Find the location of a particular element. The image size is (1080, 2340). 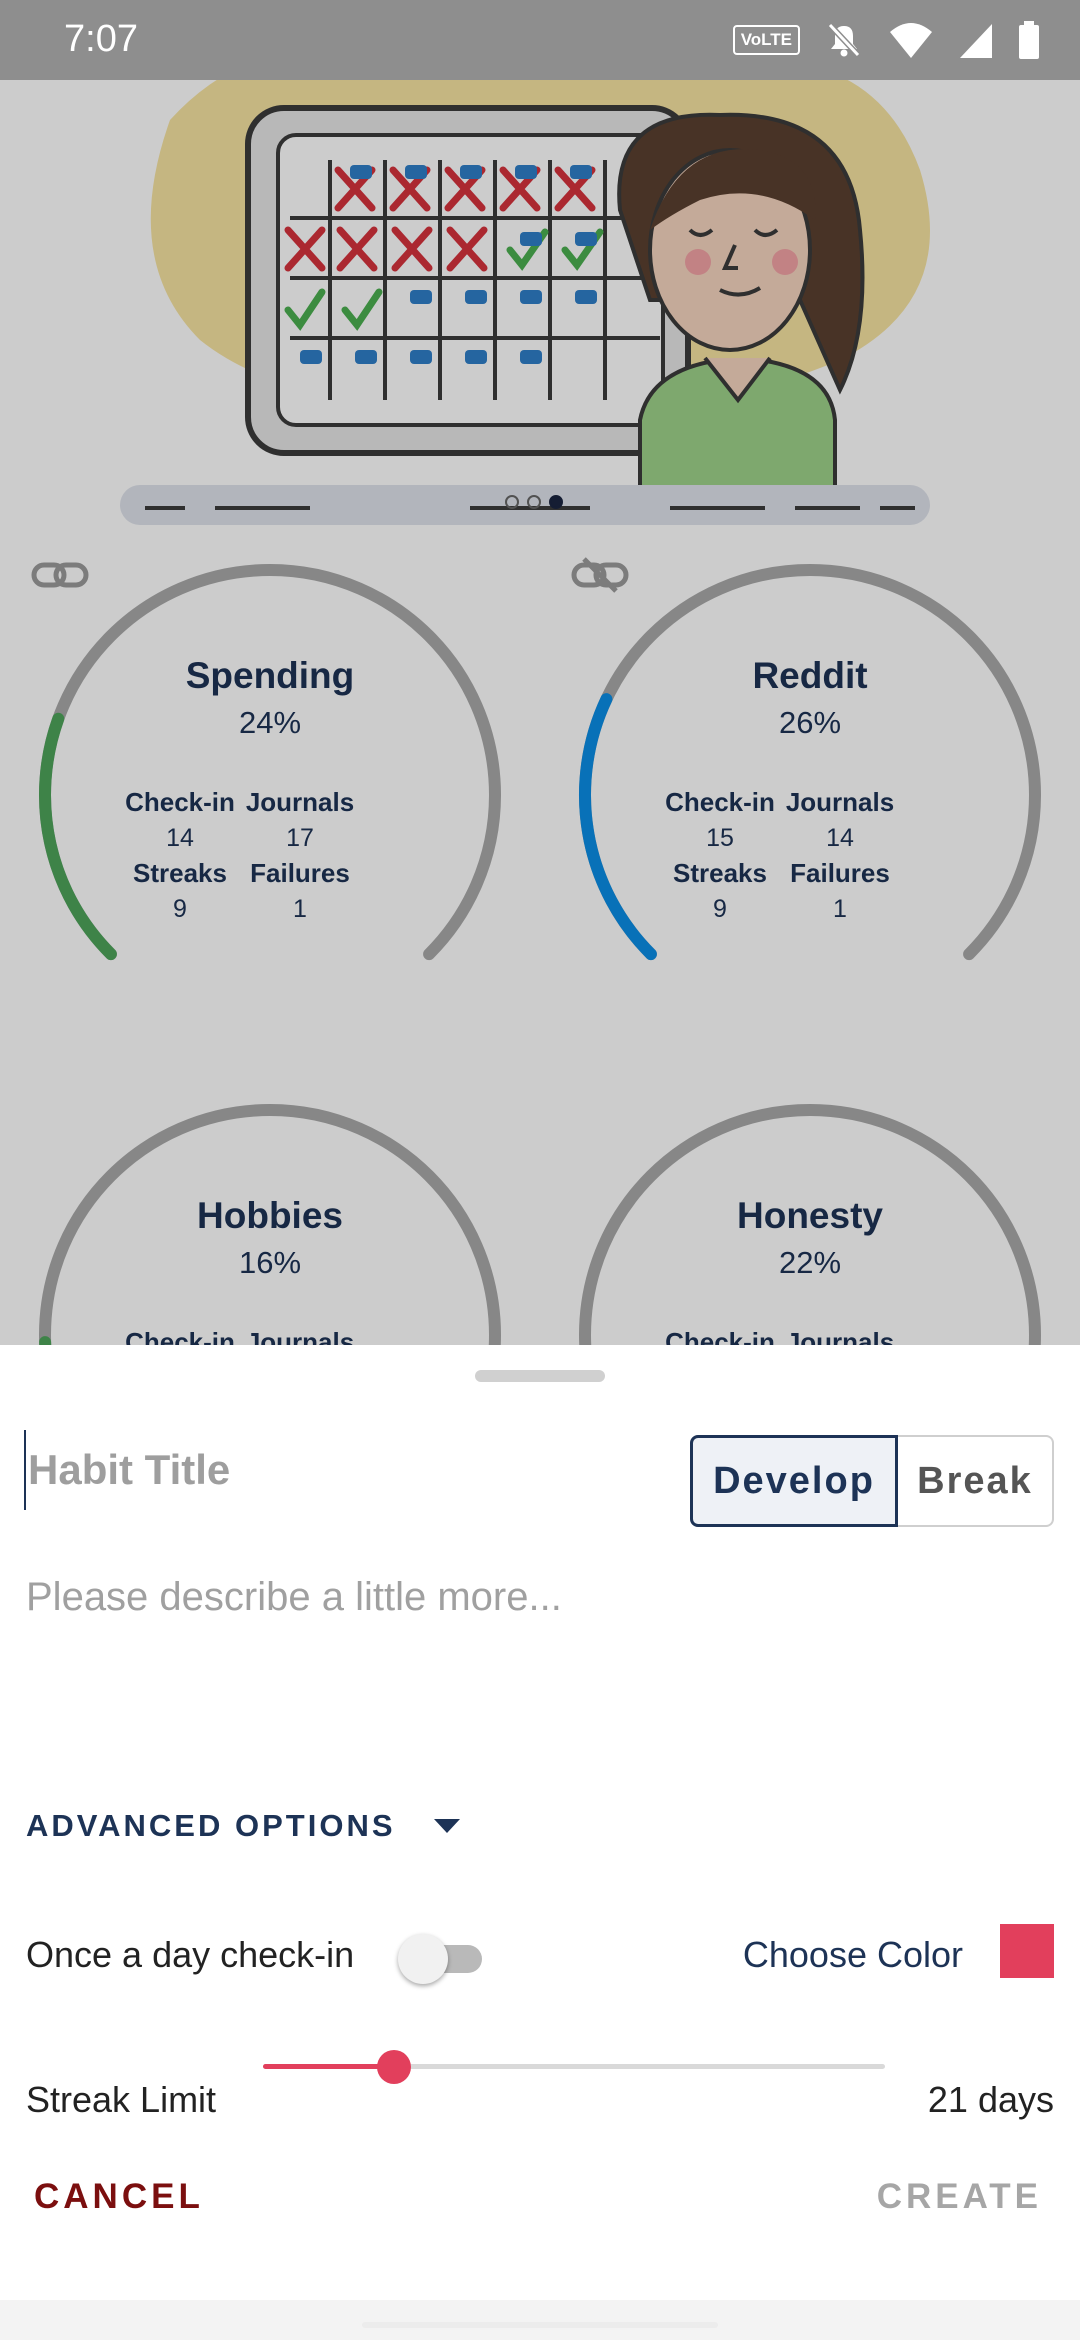

switch-thumb is located at coordinates (423, 1959).